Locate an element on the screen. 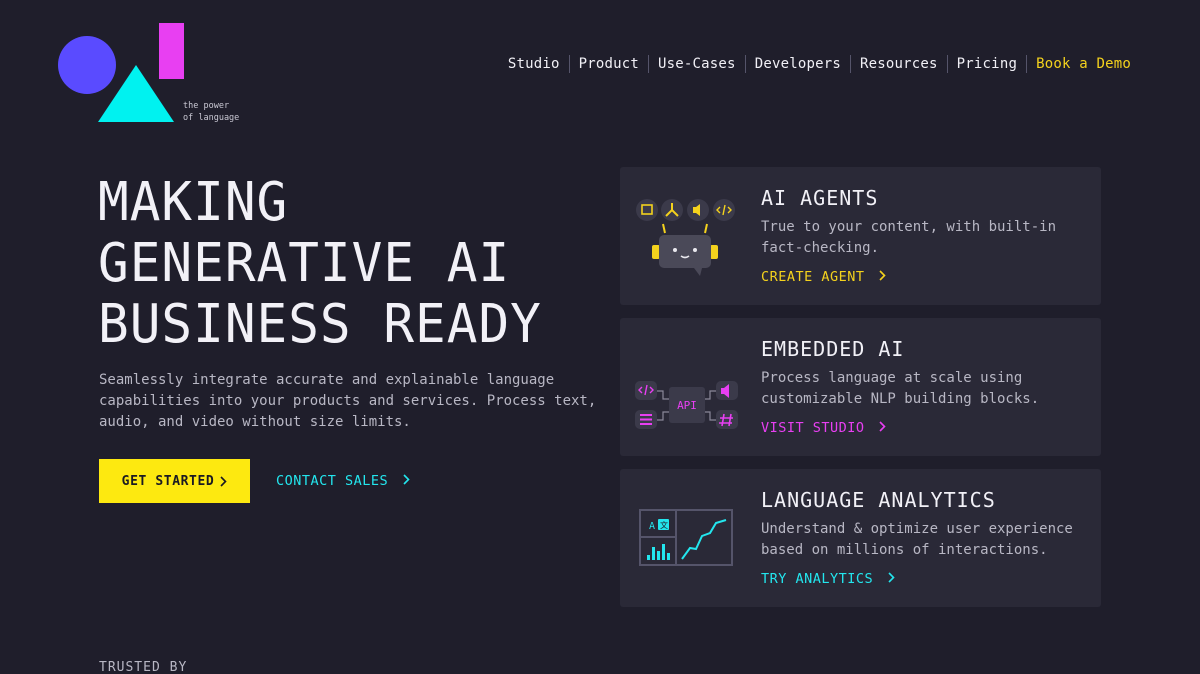 The height and width of the screenshot is (674, 1200). api-network-icon: API is located at coordinates (686, 405).